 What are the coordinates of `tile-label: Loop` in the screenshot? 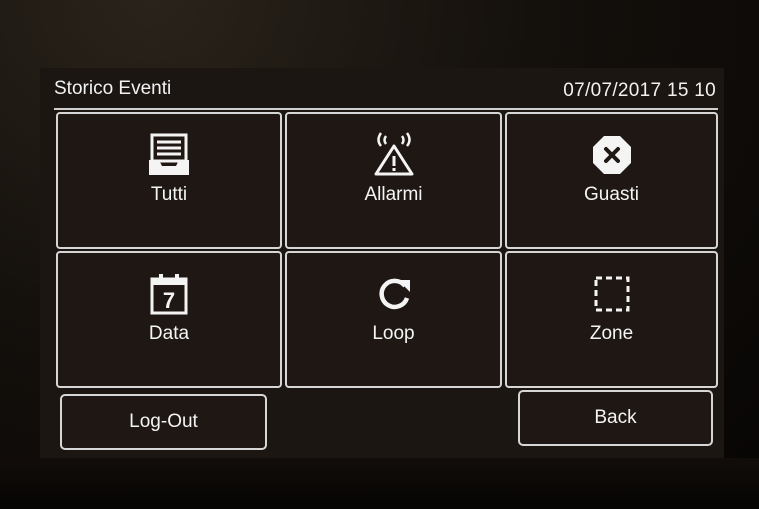 It's located at (393, 333).